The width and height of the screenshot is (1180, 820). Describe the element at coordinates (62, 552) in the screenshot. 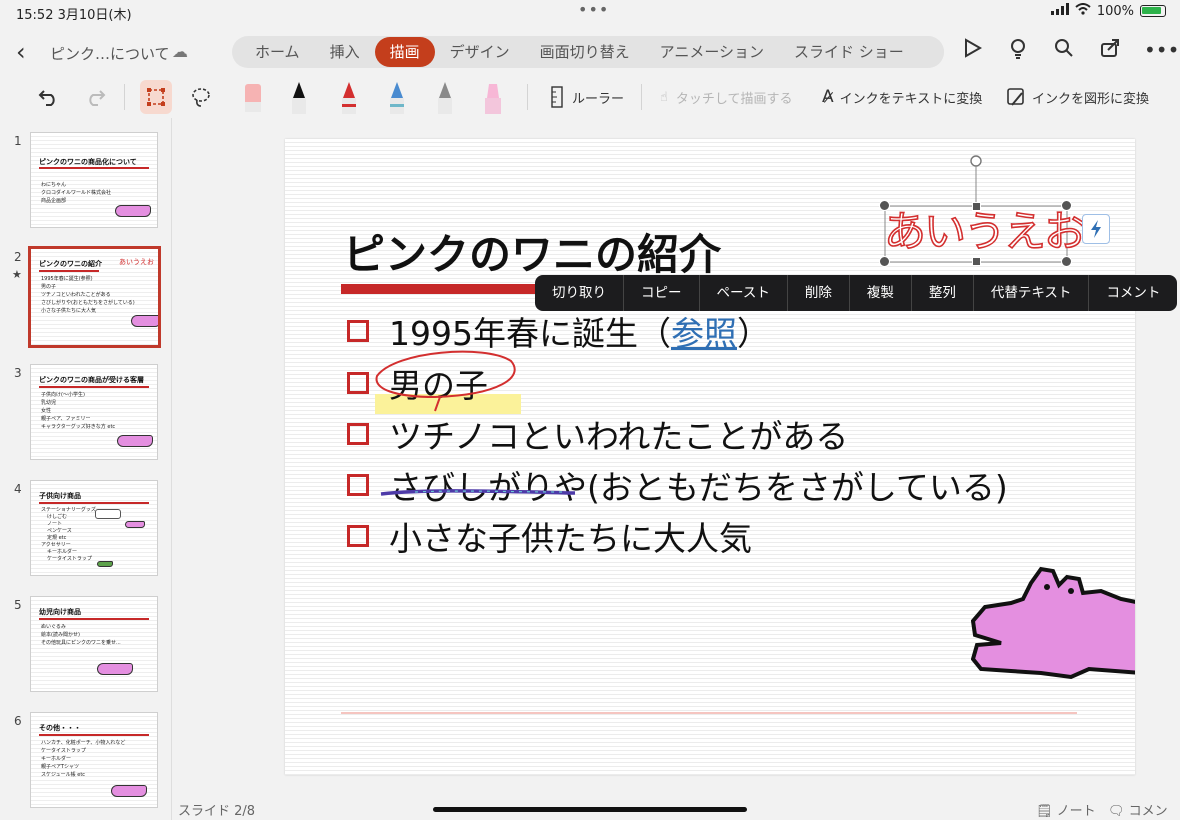

I see `thumbnail-line: キーホルダー` at that location.